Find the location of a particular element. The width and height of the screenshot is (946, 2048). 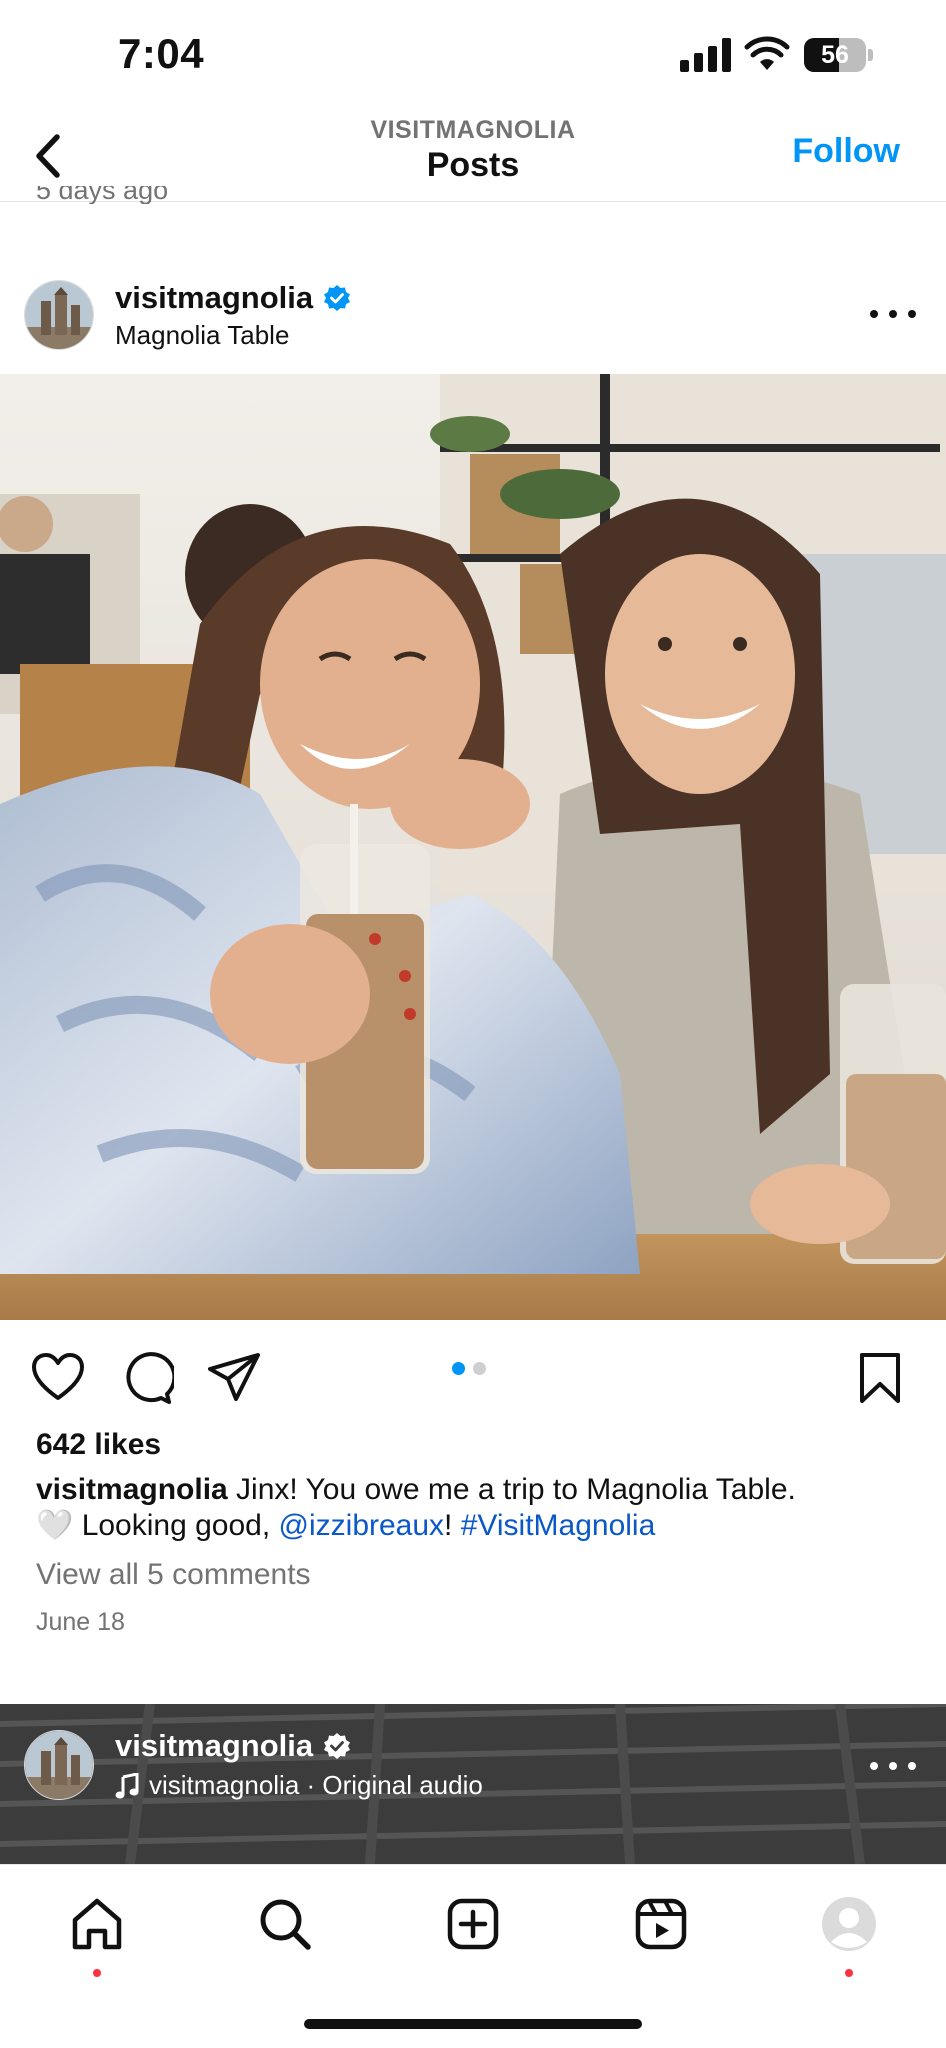

bookmark-icon is located at coordinates (880, 1378).